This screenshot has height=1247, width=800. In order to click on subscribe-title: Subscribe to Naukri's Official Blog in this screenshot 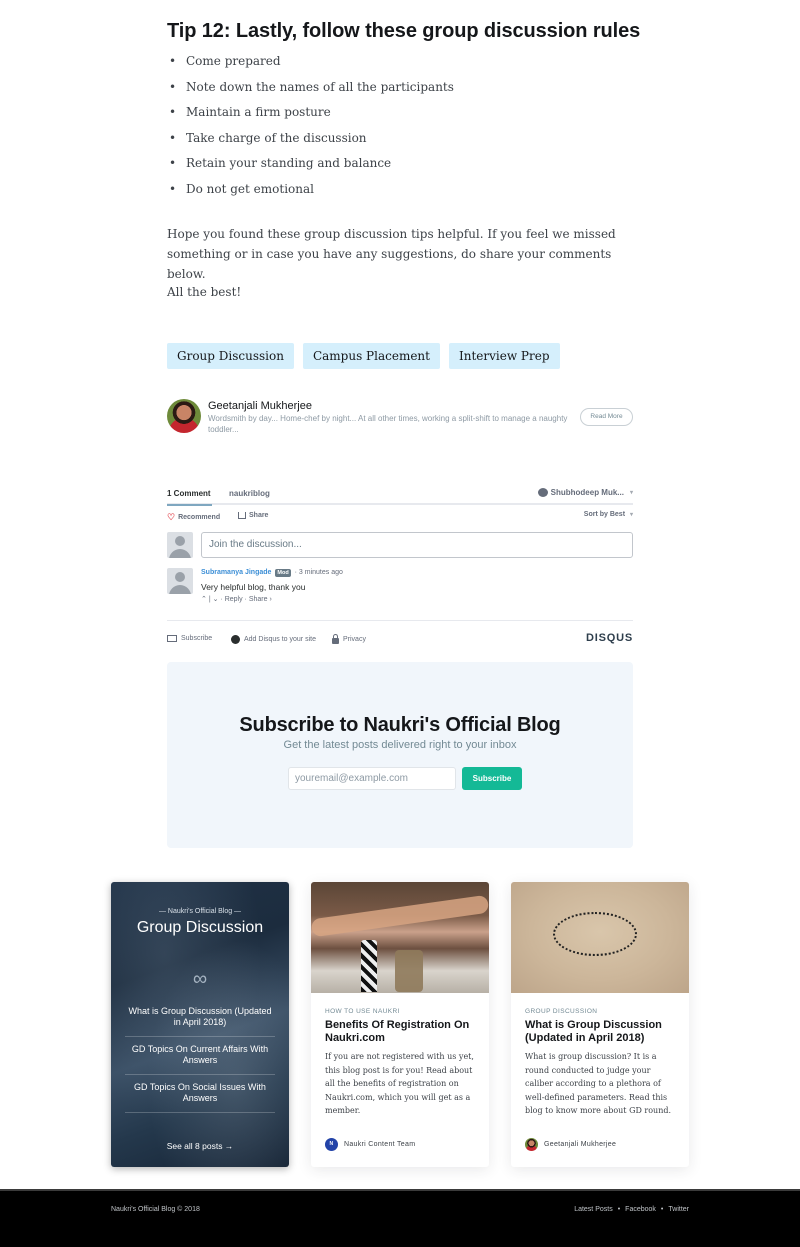, I will do `click(400, 725)`.